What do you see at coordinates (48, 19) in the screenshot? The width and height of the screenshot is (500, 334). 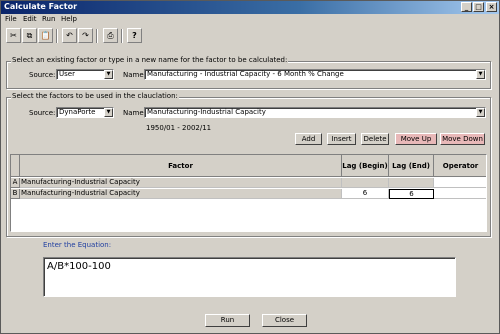 I see `menu-run: Run` at bounding box center [48, 19].